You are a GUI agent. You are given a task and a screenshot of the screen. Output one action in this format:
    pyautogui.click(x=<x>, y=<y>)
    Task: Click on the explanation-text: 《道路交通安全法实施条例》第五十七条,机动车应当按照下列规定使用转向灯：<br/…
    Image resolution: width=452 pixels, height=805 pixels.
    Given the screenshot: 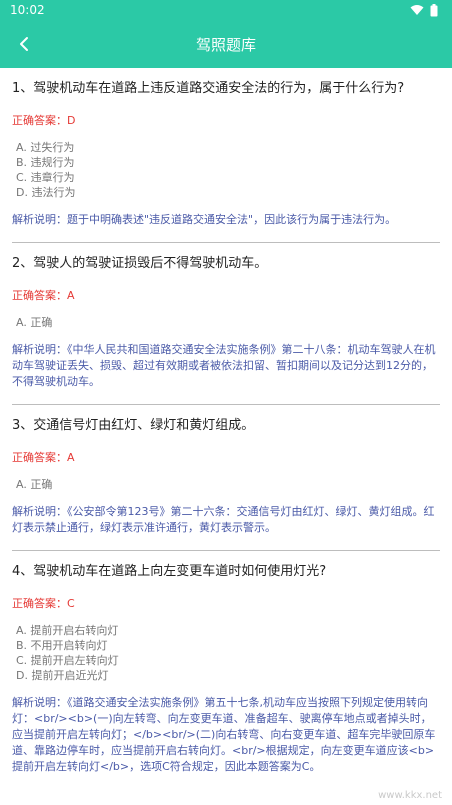 What is the action you would take?
    pyautogui.click(x=224, y=734)
    